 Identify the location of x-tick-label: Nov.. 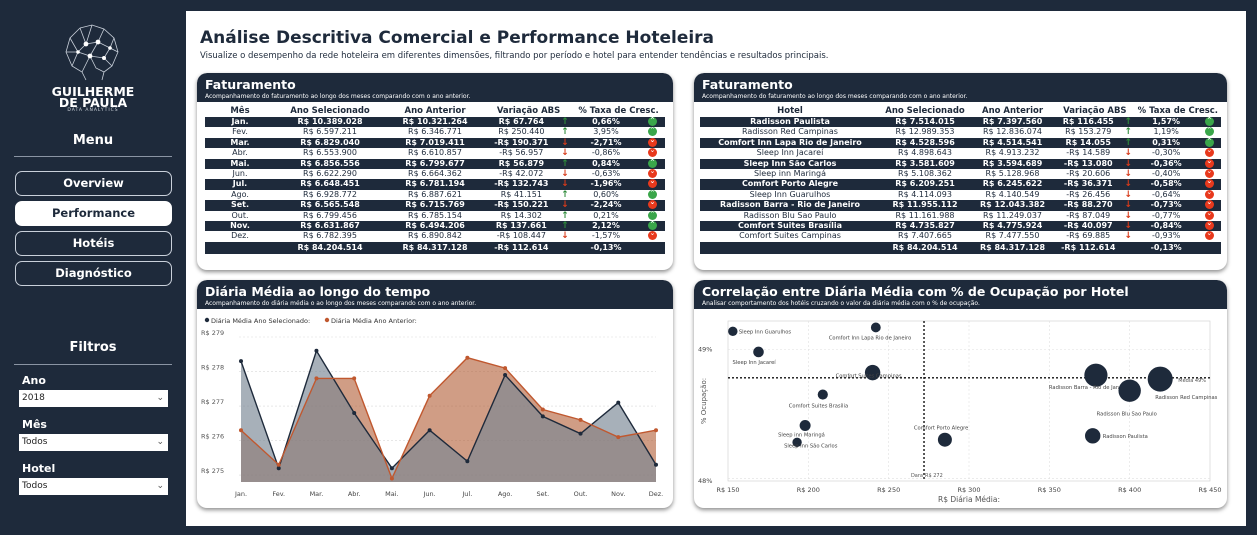
(618, 494).